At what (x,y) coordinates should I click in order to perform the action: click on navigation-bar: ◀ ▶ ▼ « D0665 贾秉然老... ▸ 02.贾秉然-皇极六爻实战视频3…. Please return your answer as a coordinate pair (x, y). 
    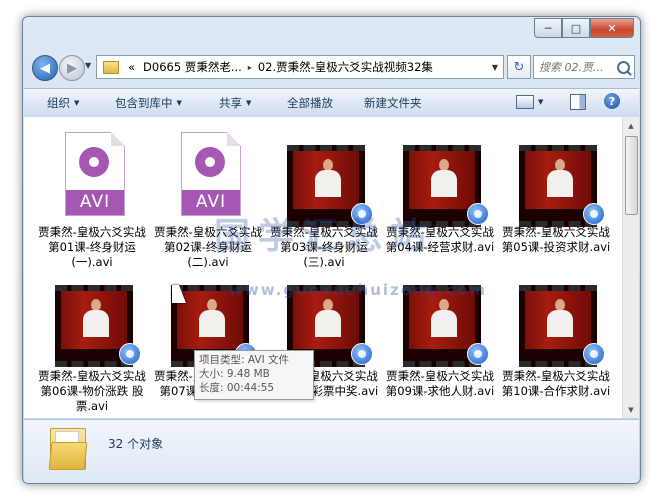
    Looking at the image, I should click on (332, 67).